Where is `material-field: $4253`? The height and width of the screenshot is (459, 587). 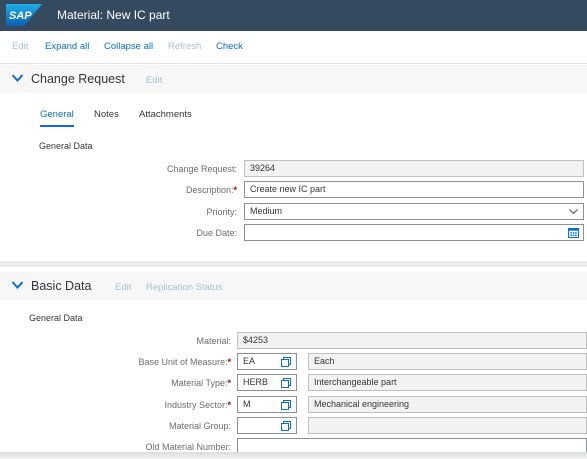 material-field: $4253 is located at coordinates (412, 340).